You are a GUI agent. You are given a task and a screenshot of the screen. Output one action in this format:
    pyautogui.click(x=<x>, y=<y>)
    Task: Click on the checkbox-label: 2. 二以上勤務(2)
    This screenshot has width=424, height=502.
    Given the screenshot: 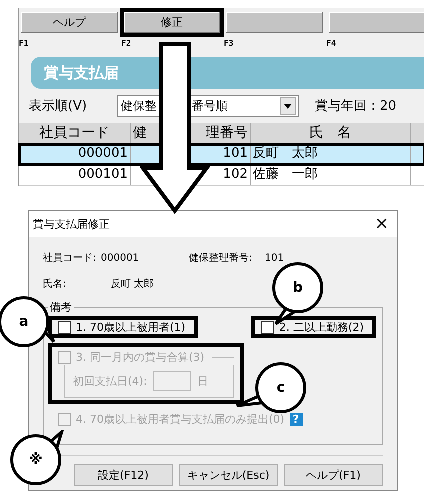 What is the action you would take?
    pyautogui.click(x=321, y=327)
    